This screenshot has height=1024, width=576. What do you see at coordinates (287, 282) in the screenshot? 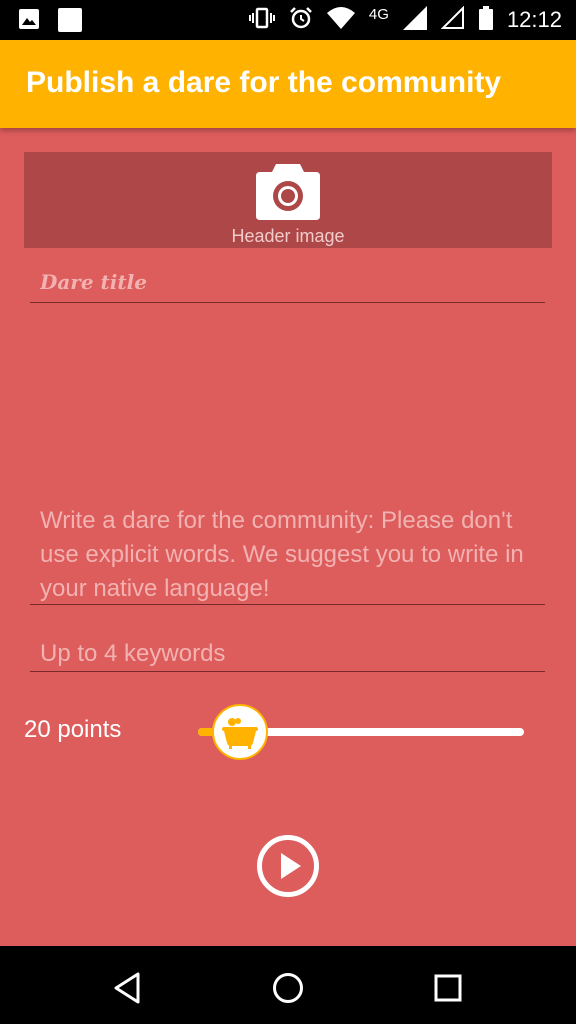
I see `dare-title-input` at bounding box center [287, 282].